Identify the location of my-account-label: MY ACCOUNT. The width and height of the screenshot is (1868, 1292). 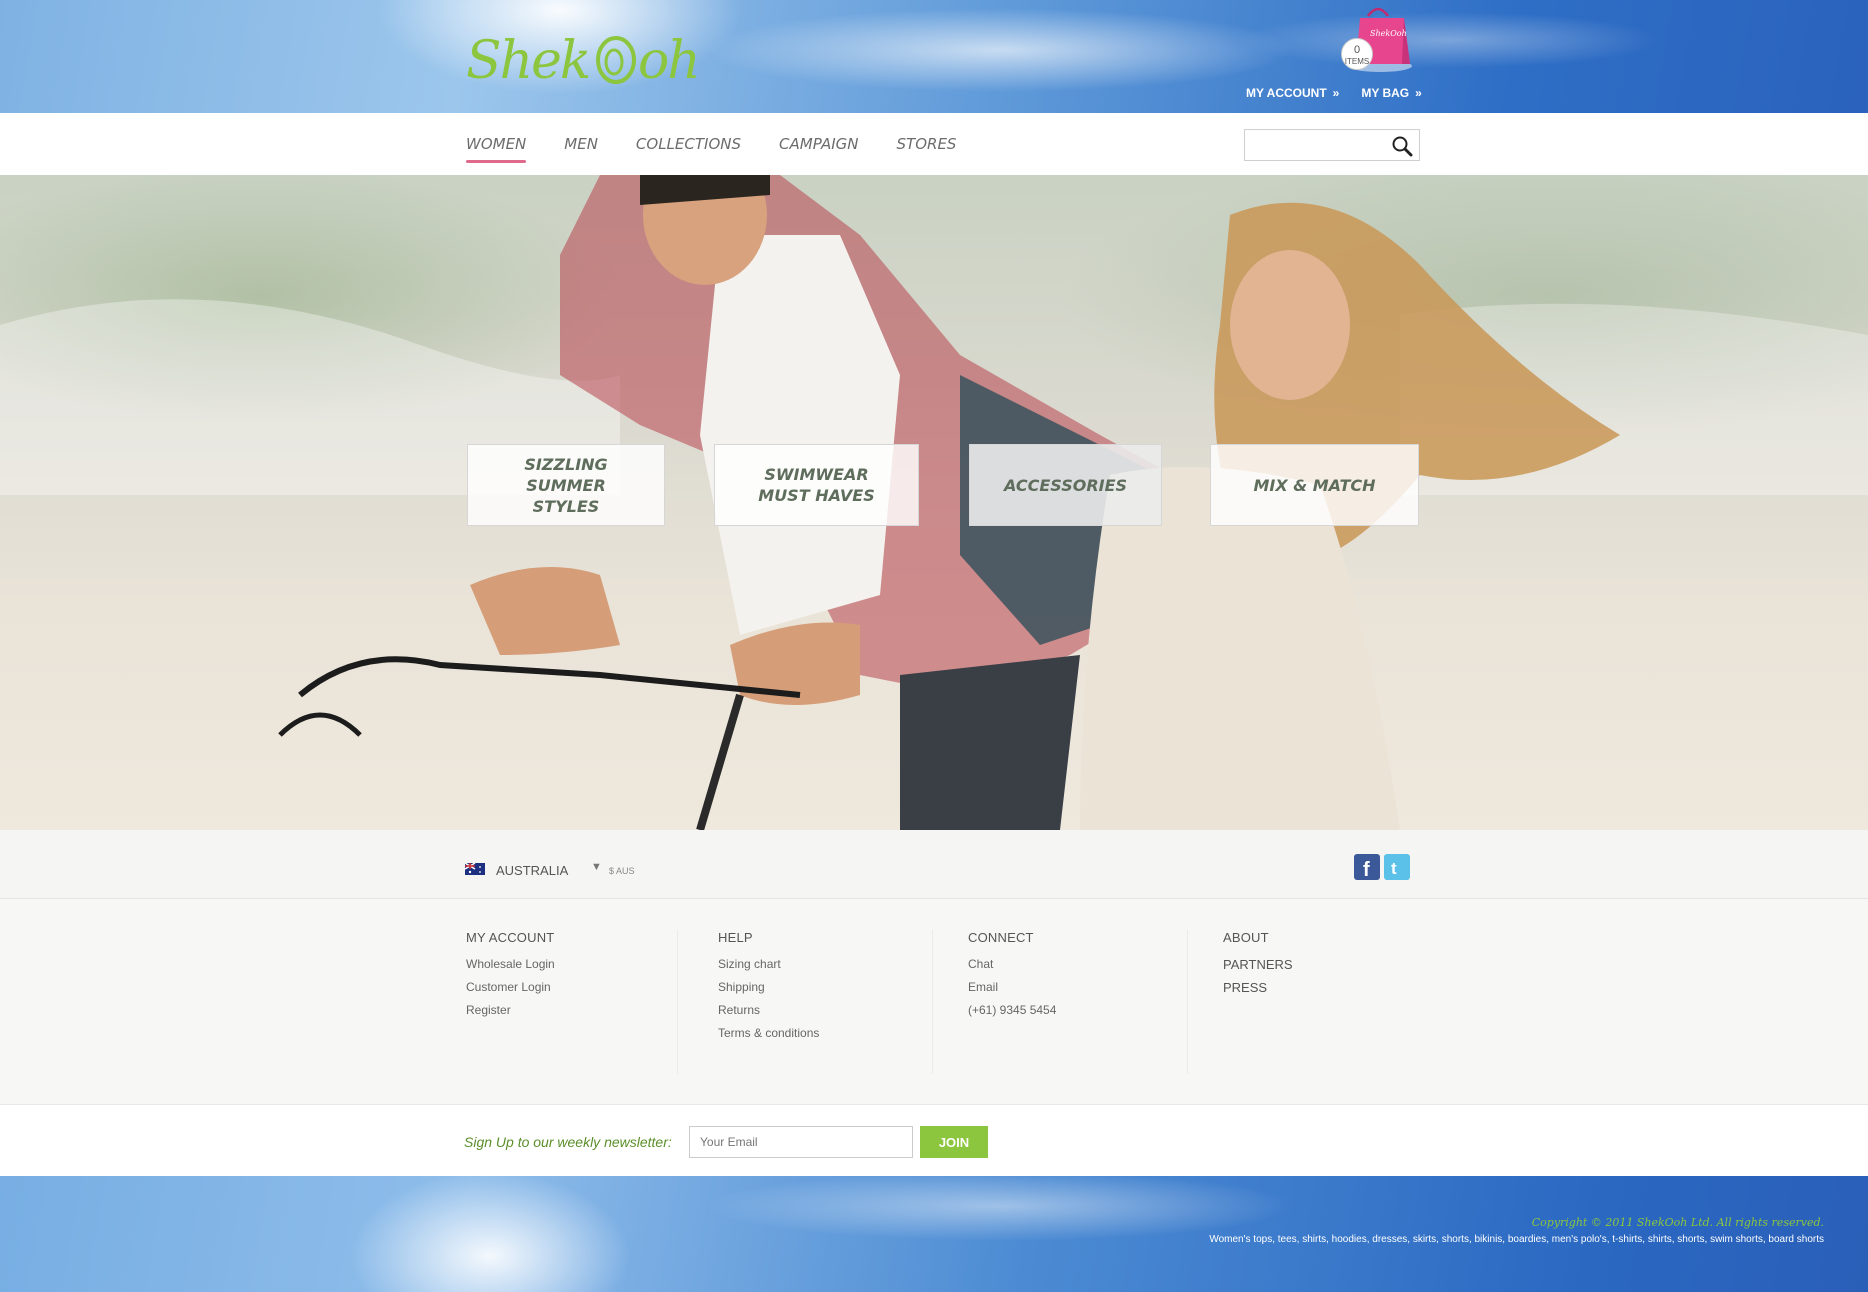
(1286, 93).